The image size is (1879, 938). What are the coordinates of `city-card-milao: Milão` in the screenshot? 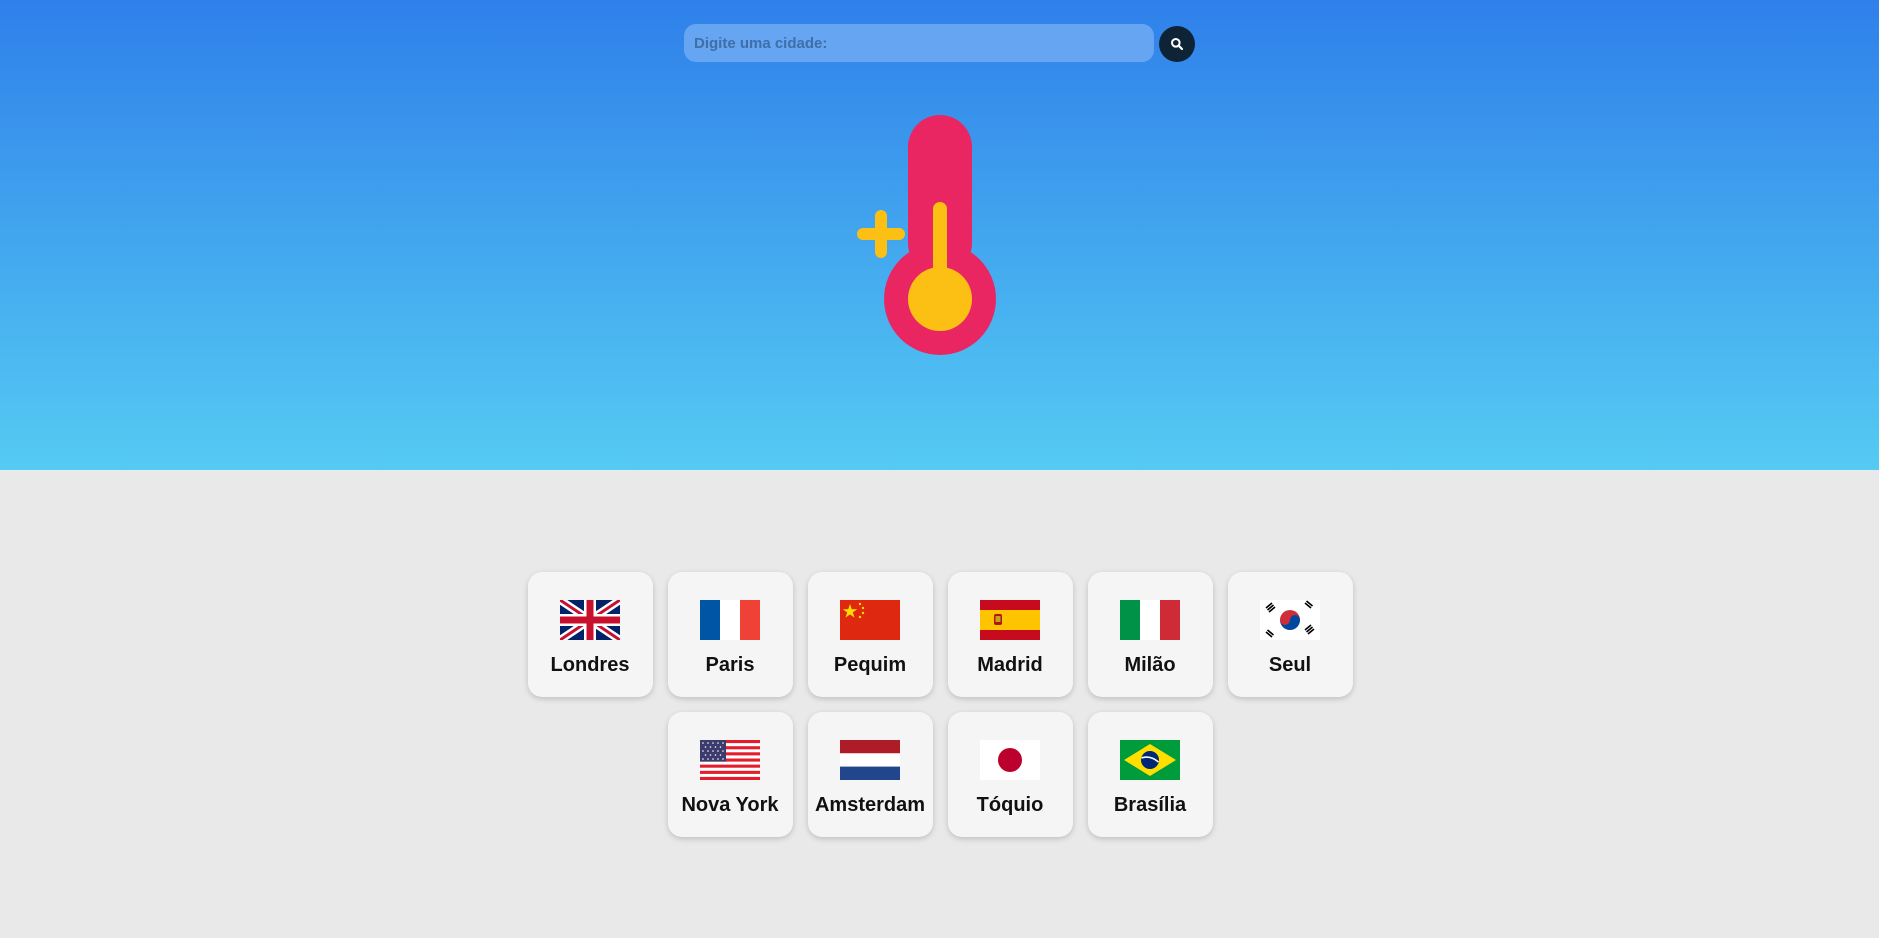 It's located at (1150, 634).